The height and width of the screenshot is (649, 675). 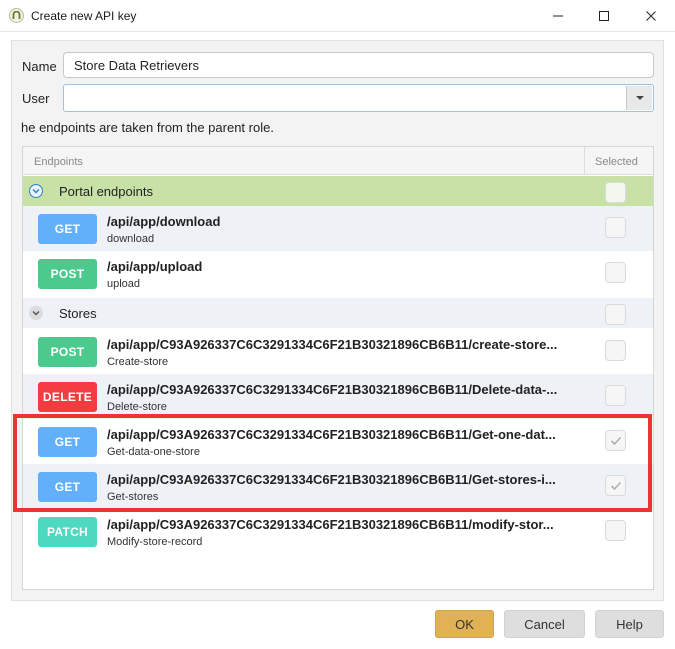 I want to click on endpoint-description: download, so click(x=131, y=239).